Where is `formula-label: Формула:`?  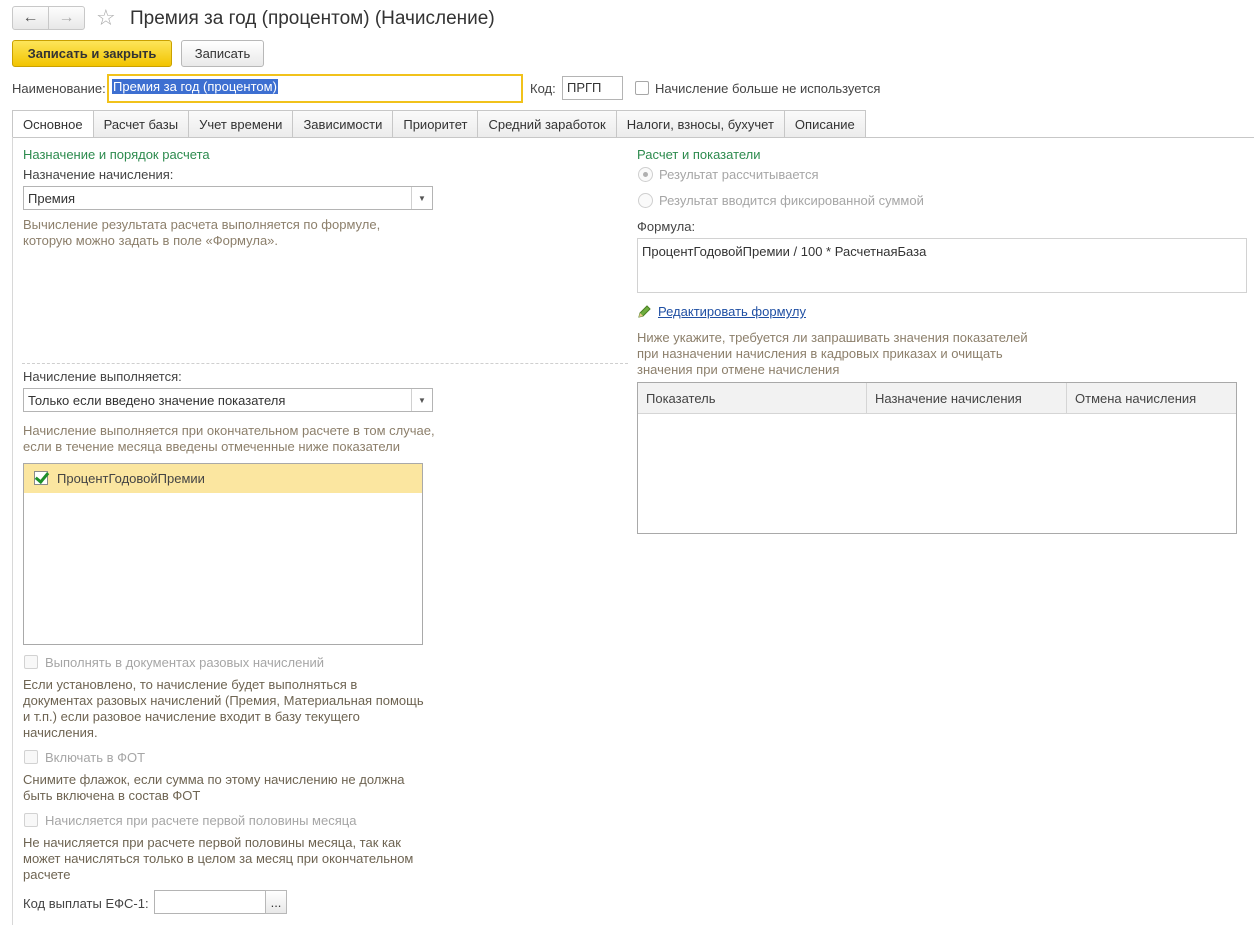
formula-label: Формула: is located at coordinates (666, 226).